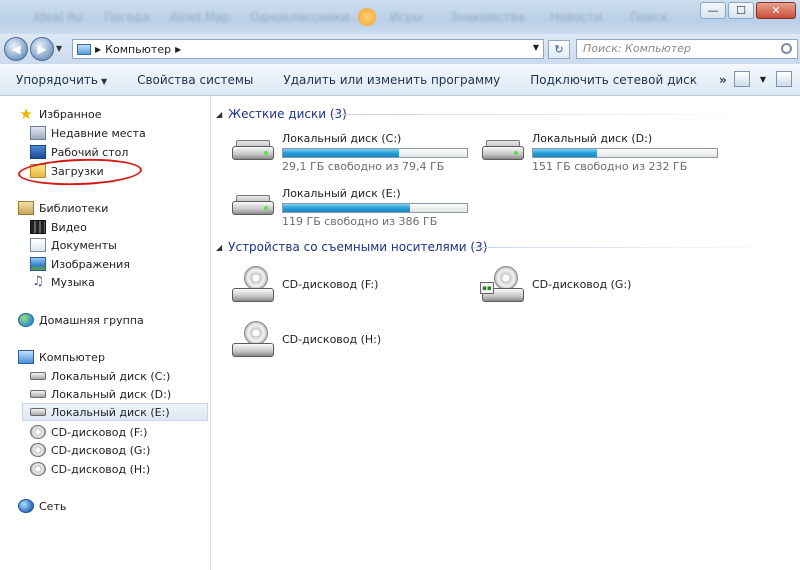 The width and height of the screenshot is (800, 570). Describe the element at coordinates (38, 281) in the screenshot. I see `music-icon: ♫` at that location.